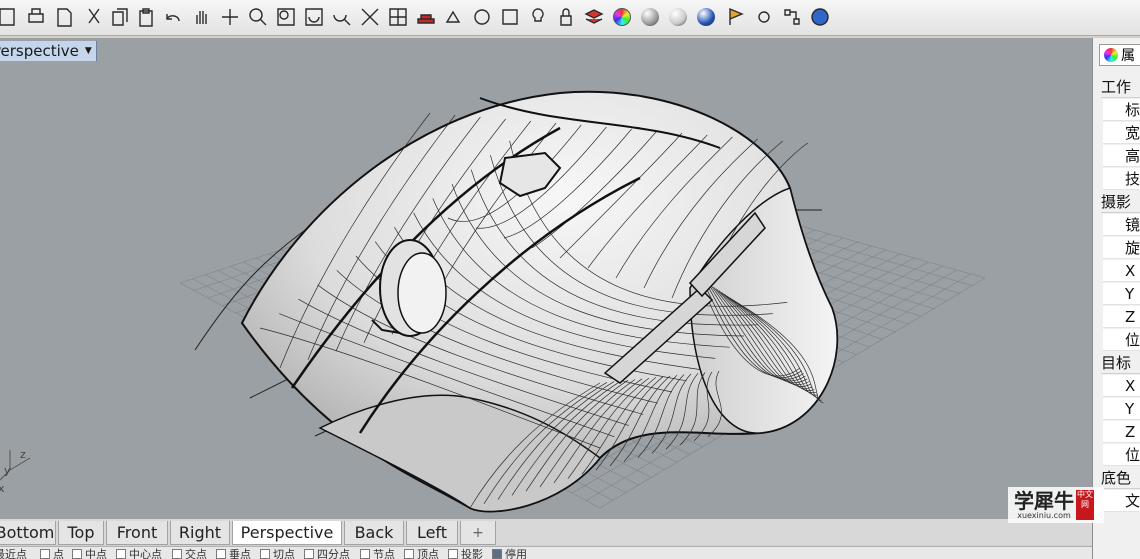 The image size is (1140, 559). I want to click on shapes-icon, so click(454, 17).